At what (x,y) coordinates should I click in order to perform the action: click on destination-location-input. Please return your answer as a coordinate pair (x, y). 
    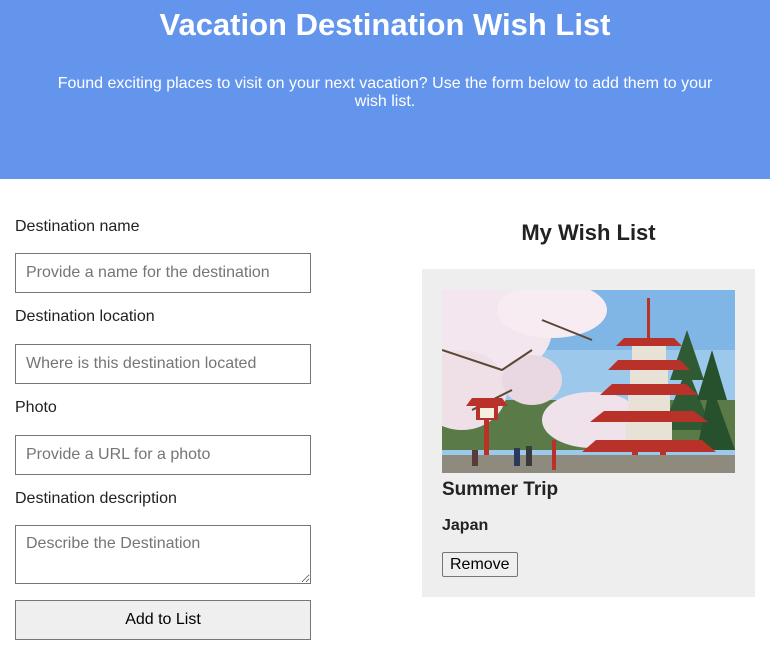
    Looking at the image, I should click on (163, 364).